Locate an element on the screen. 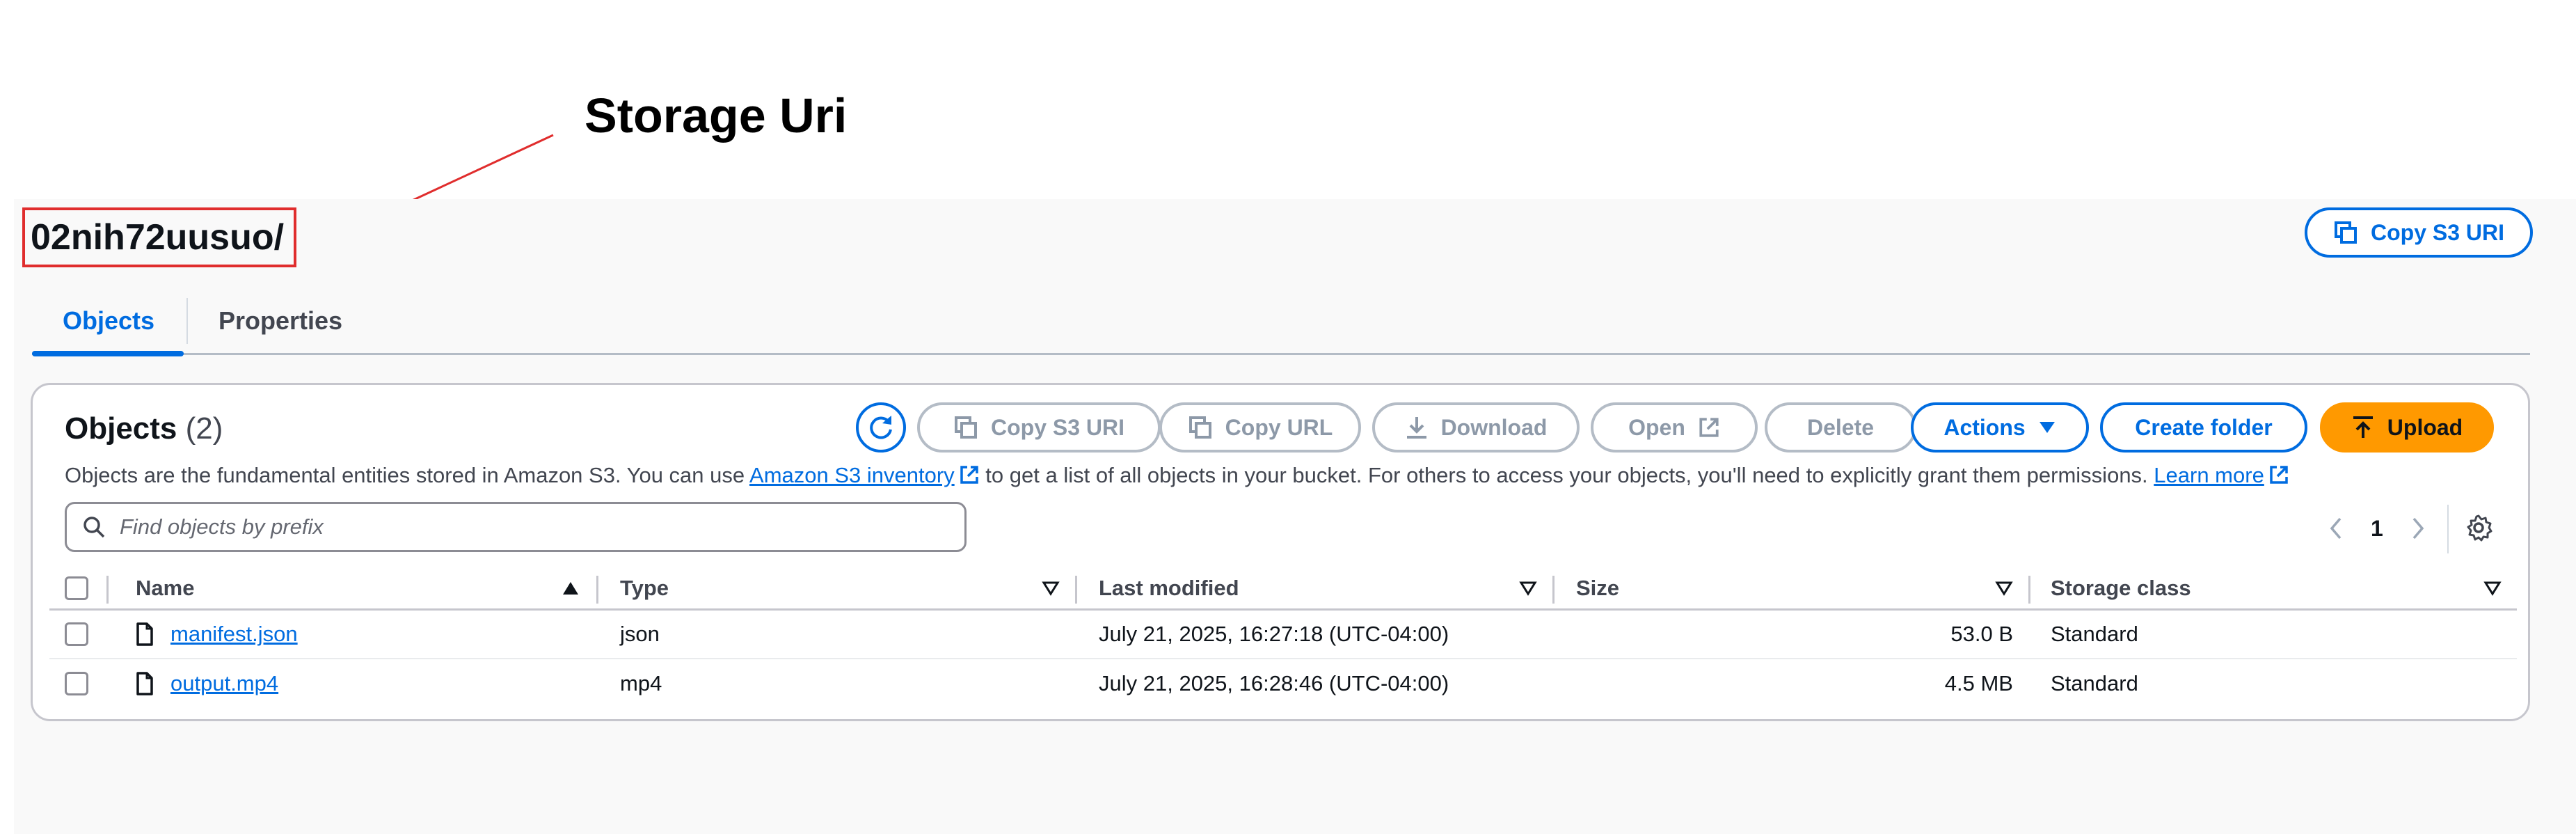 This screenshot has height=834, width=2576. delete-button: Delete is located at coordinates (1840, 427).